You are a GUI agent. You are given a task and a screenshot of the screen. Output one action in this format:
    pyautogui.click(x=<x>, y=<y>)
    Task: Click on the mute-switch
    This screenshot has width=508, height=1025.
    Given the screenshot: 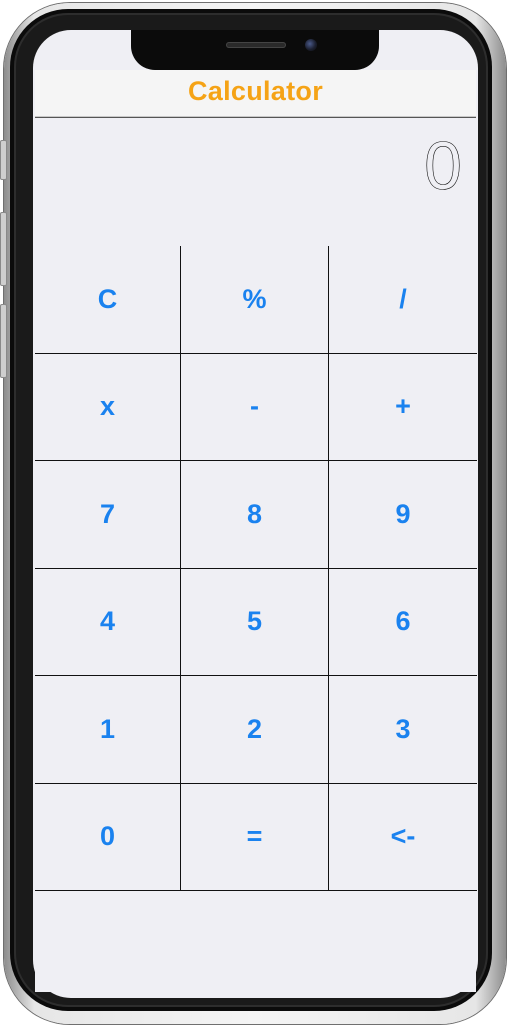 What is the action you would take?
    pyautogui.click(x=3, y=160)
    